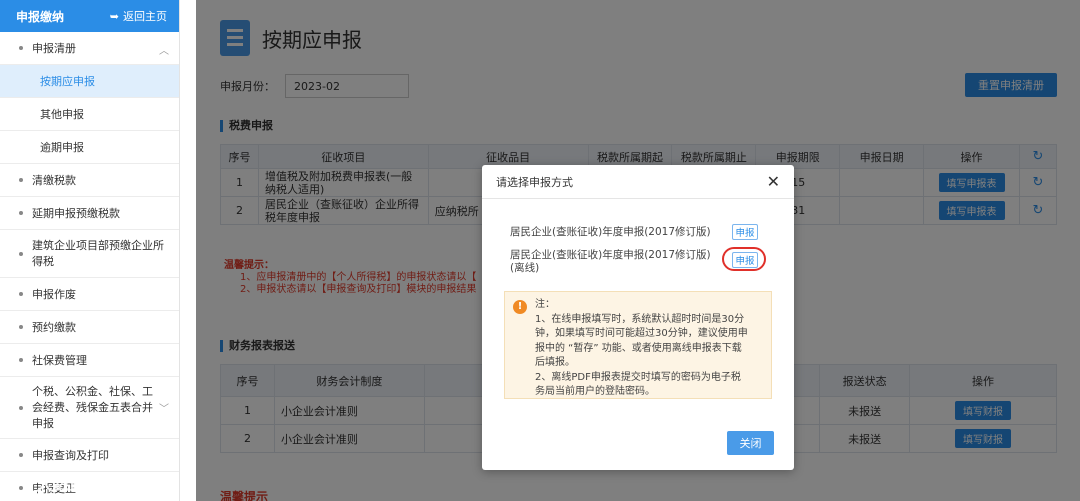 Image resolution: width=1080 pixels, height=501 pixels. What do you see at coordinates (745, 232) in the screenshot?
I see `declare-online-button: 申报` at bounding box center [745, 232].